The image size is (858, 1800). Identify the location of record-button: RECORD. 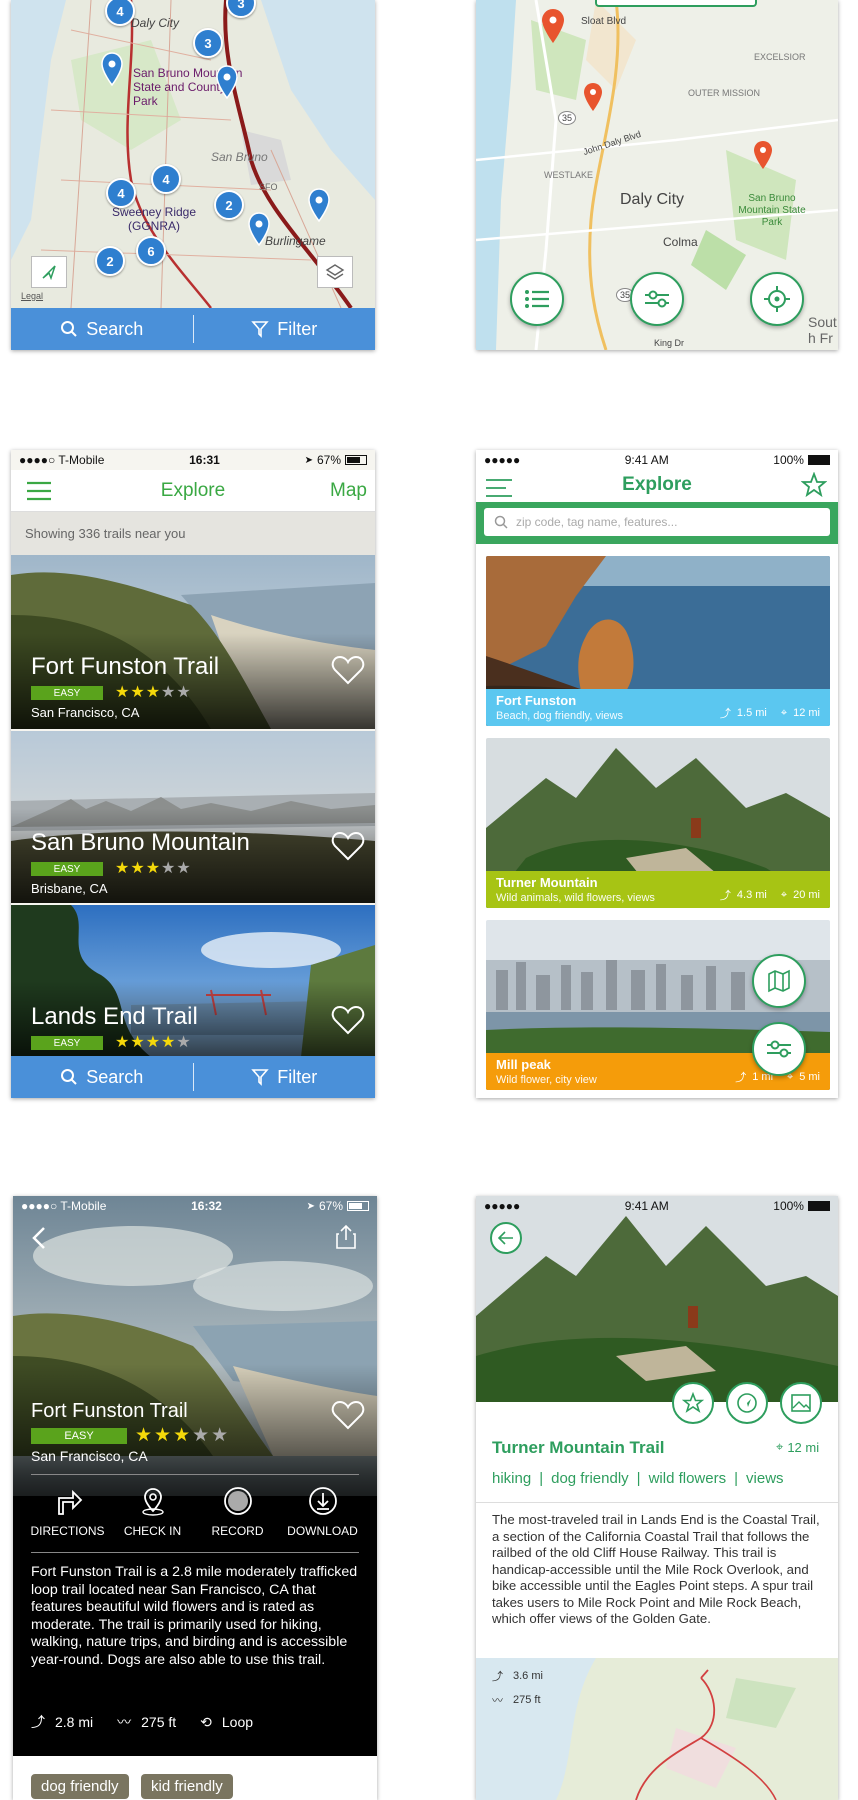
(237, 1512).